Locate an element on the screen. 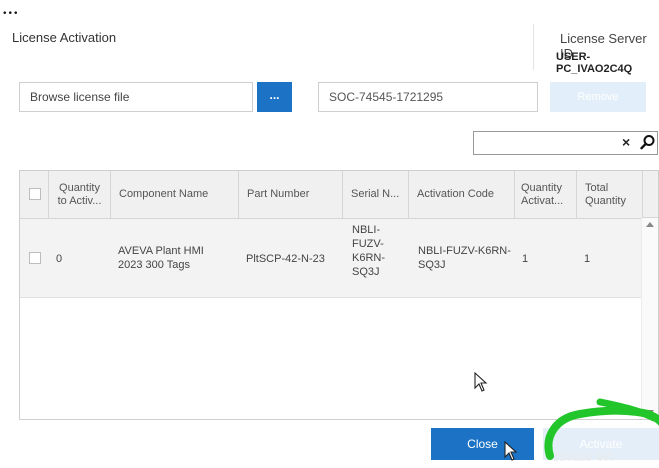 Image resolution: width=659 pixels, height=468 pixels. activation-code-field: SOC-74545-1721295 is located at coordinates (428, 97).